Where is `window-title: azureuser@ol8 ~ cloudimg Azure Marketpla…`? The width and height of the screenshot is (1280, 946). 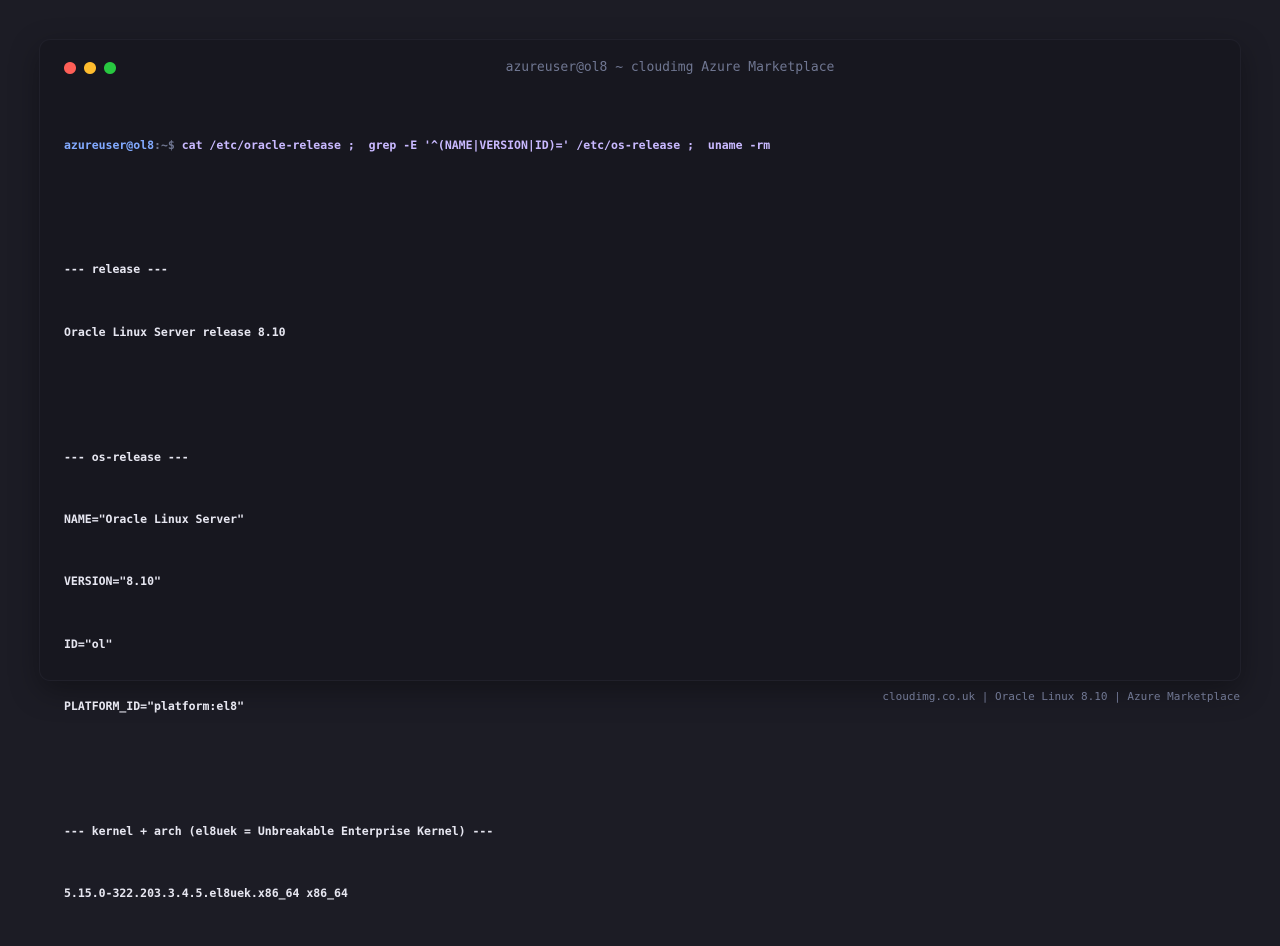
window-title: azureuser@ol8 ~ cloudimg Azure Marketpla… is located at coordinates (670, 67).